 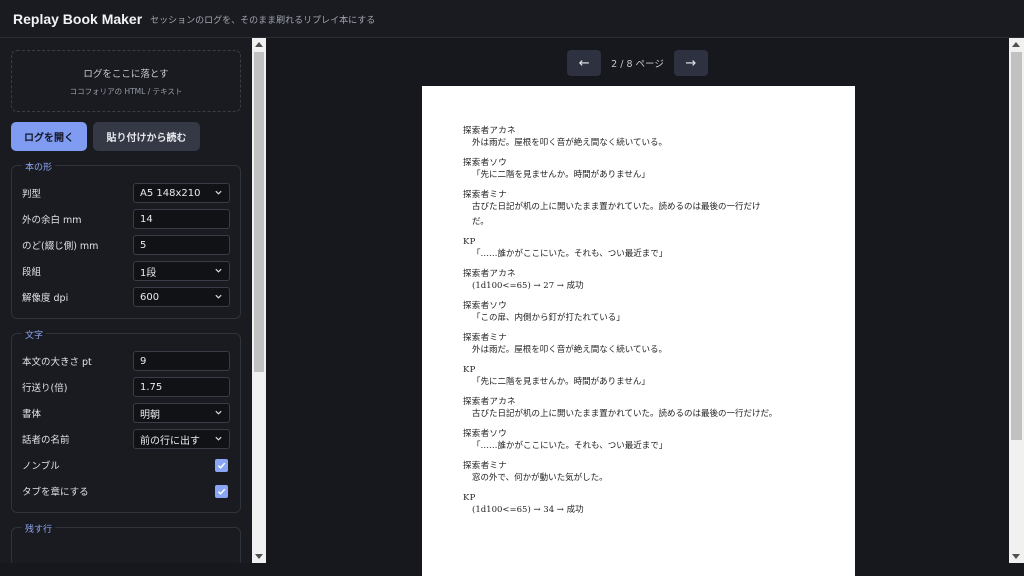 I want to click on typeface-value: 明朝, so click(x=150, y=415).